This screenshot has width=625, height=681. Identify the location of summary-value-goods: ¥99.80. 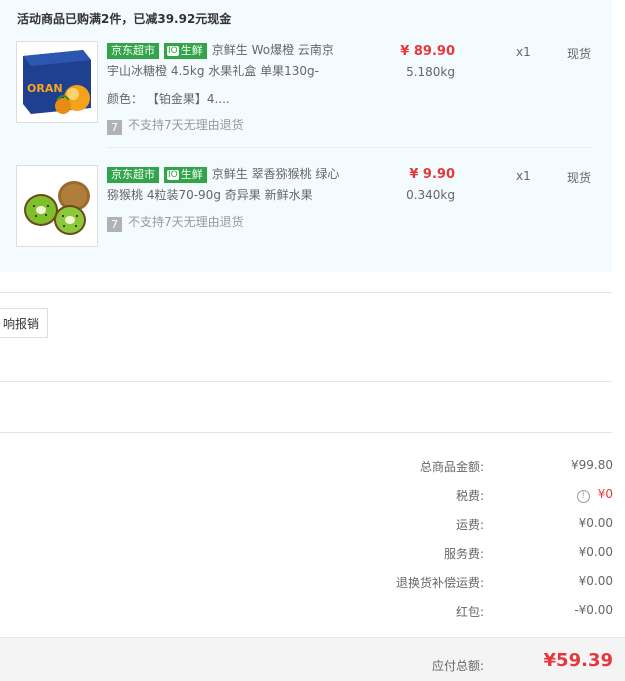
(592, 465).